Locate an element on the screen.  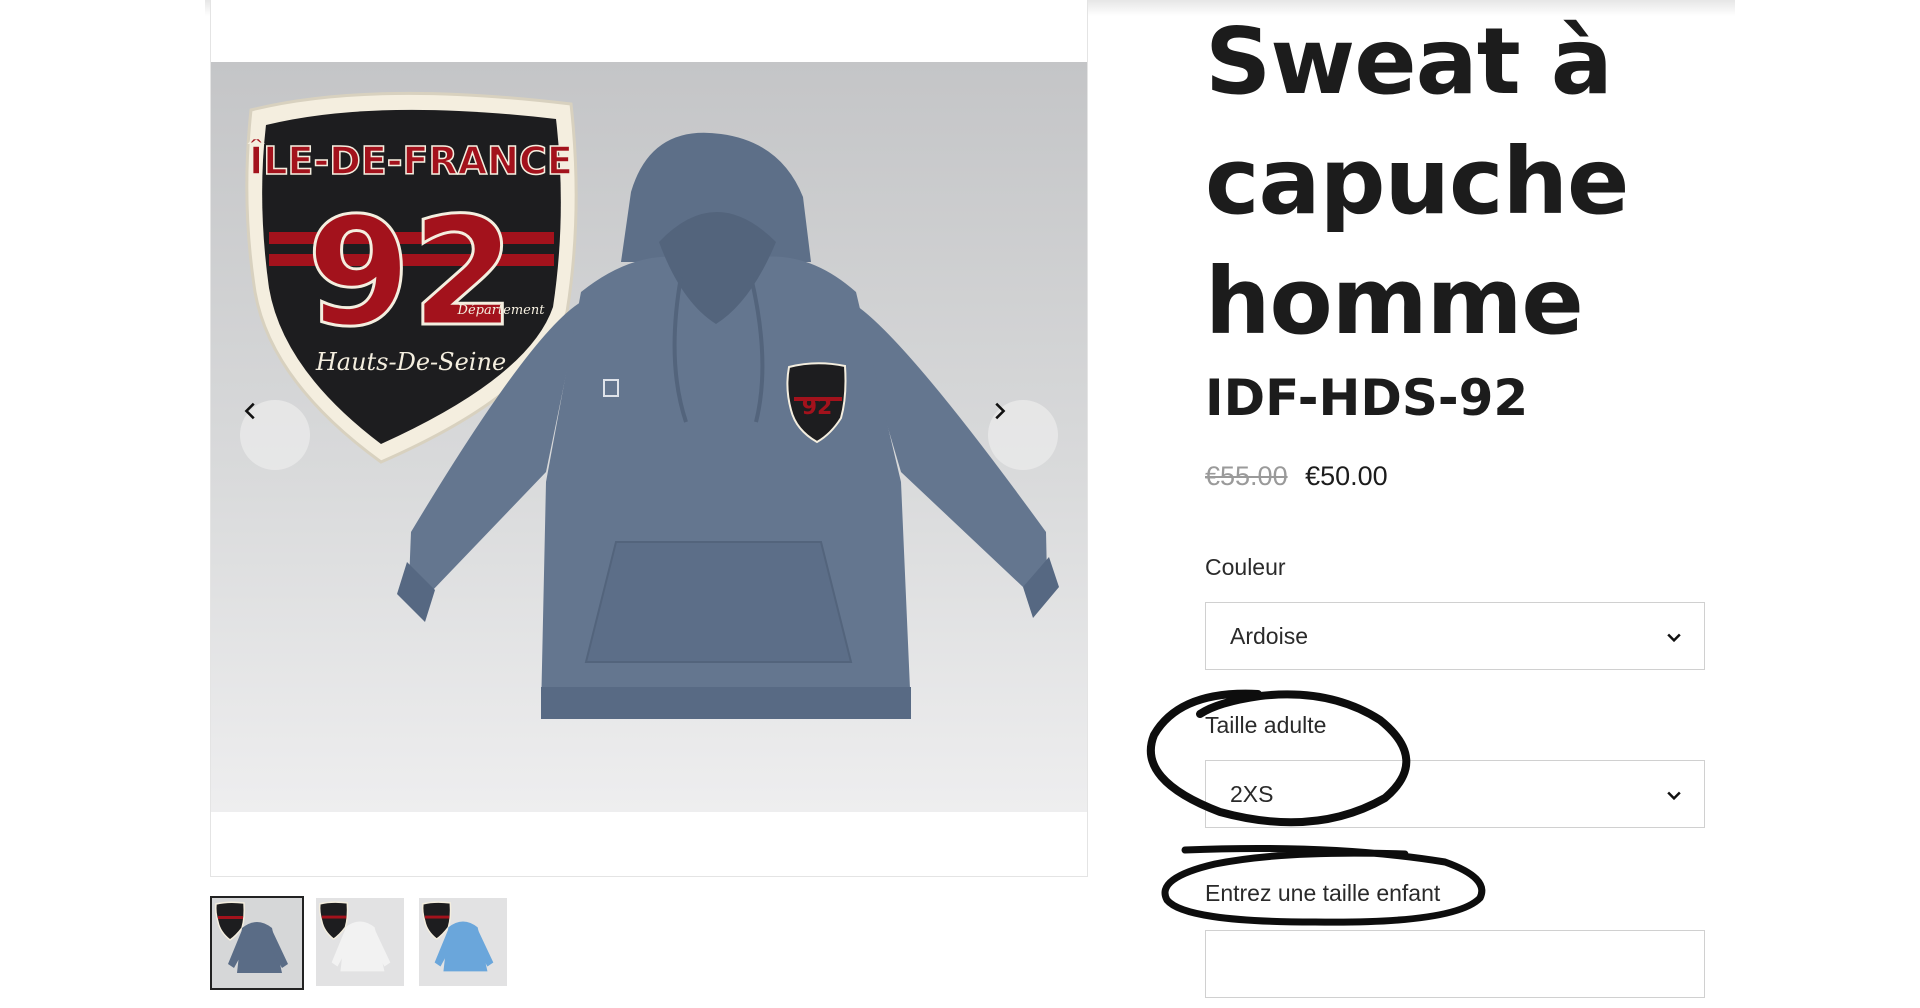
product-price: €55.00 €50.00 is located at coordinates (1296, 476).